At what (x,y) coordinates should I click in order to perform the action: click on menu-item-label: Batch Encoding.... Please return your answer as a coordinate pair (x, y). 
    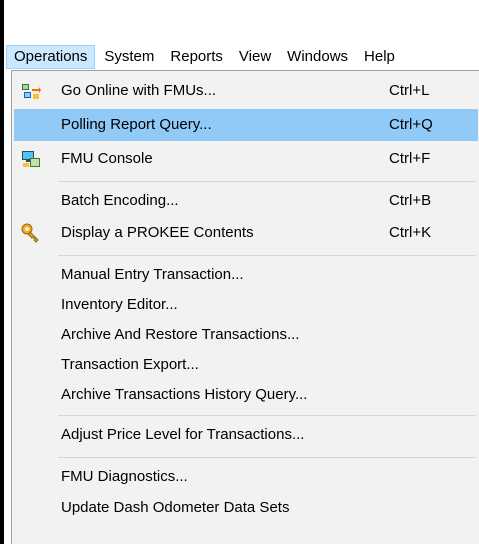
    Looking at the image, I should click on (120, 200).